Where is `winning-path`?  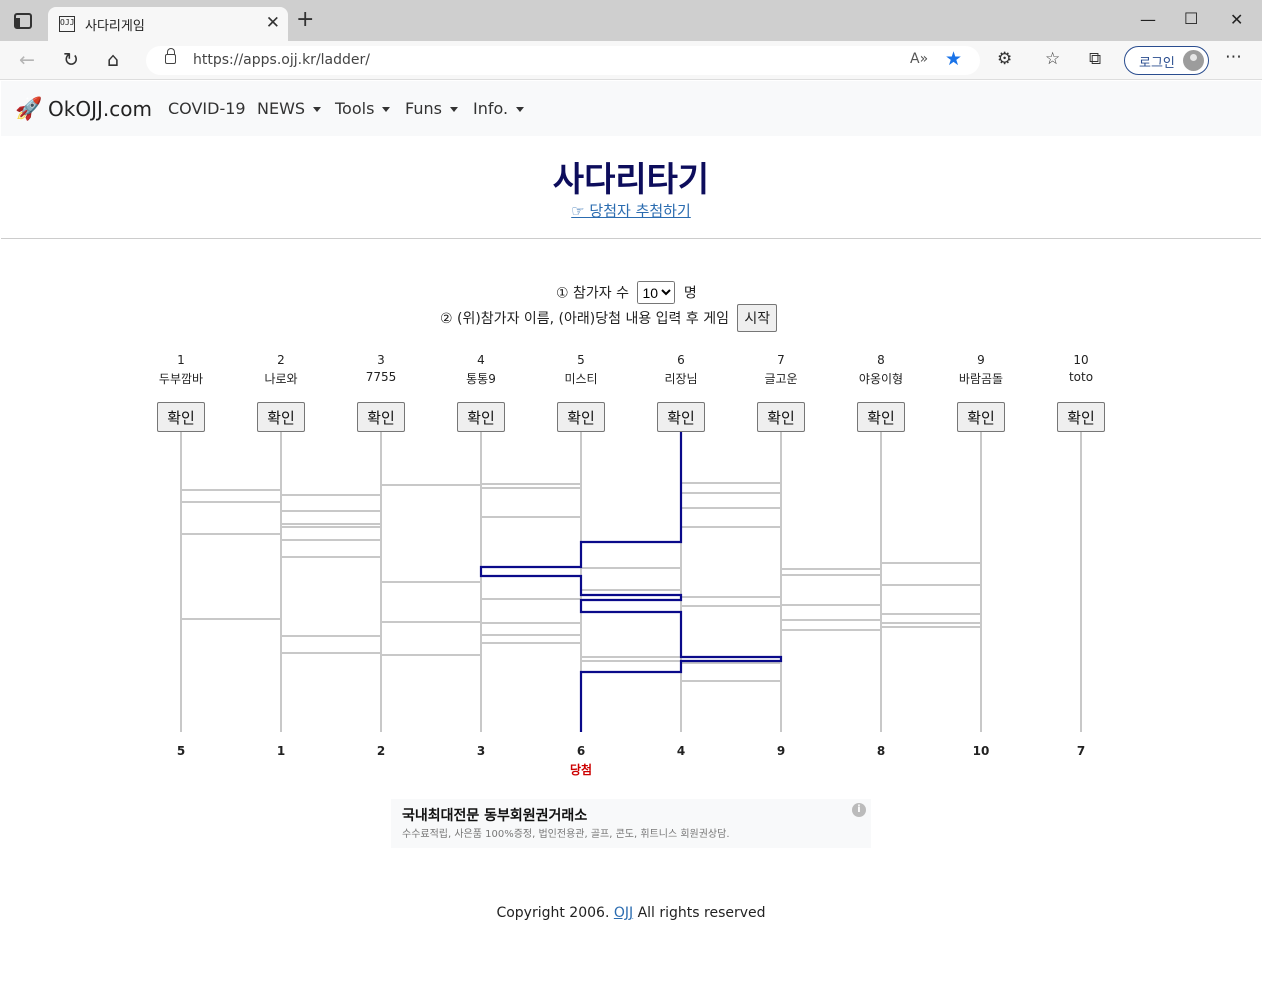 winning-path is located at coordinates (631, 582).